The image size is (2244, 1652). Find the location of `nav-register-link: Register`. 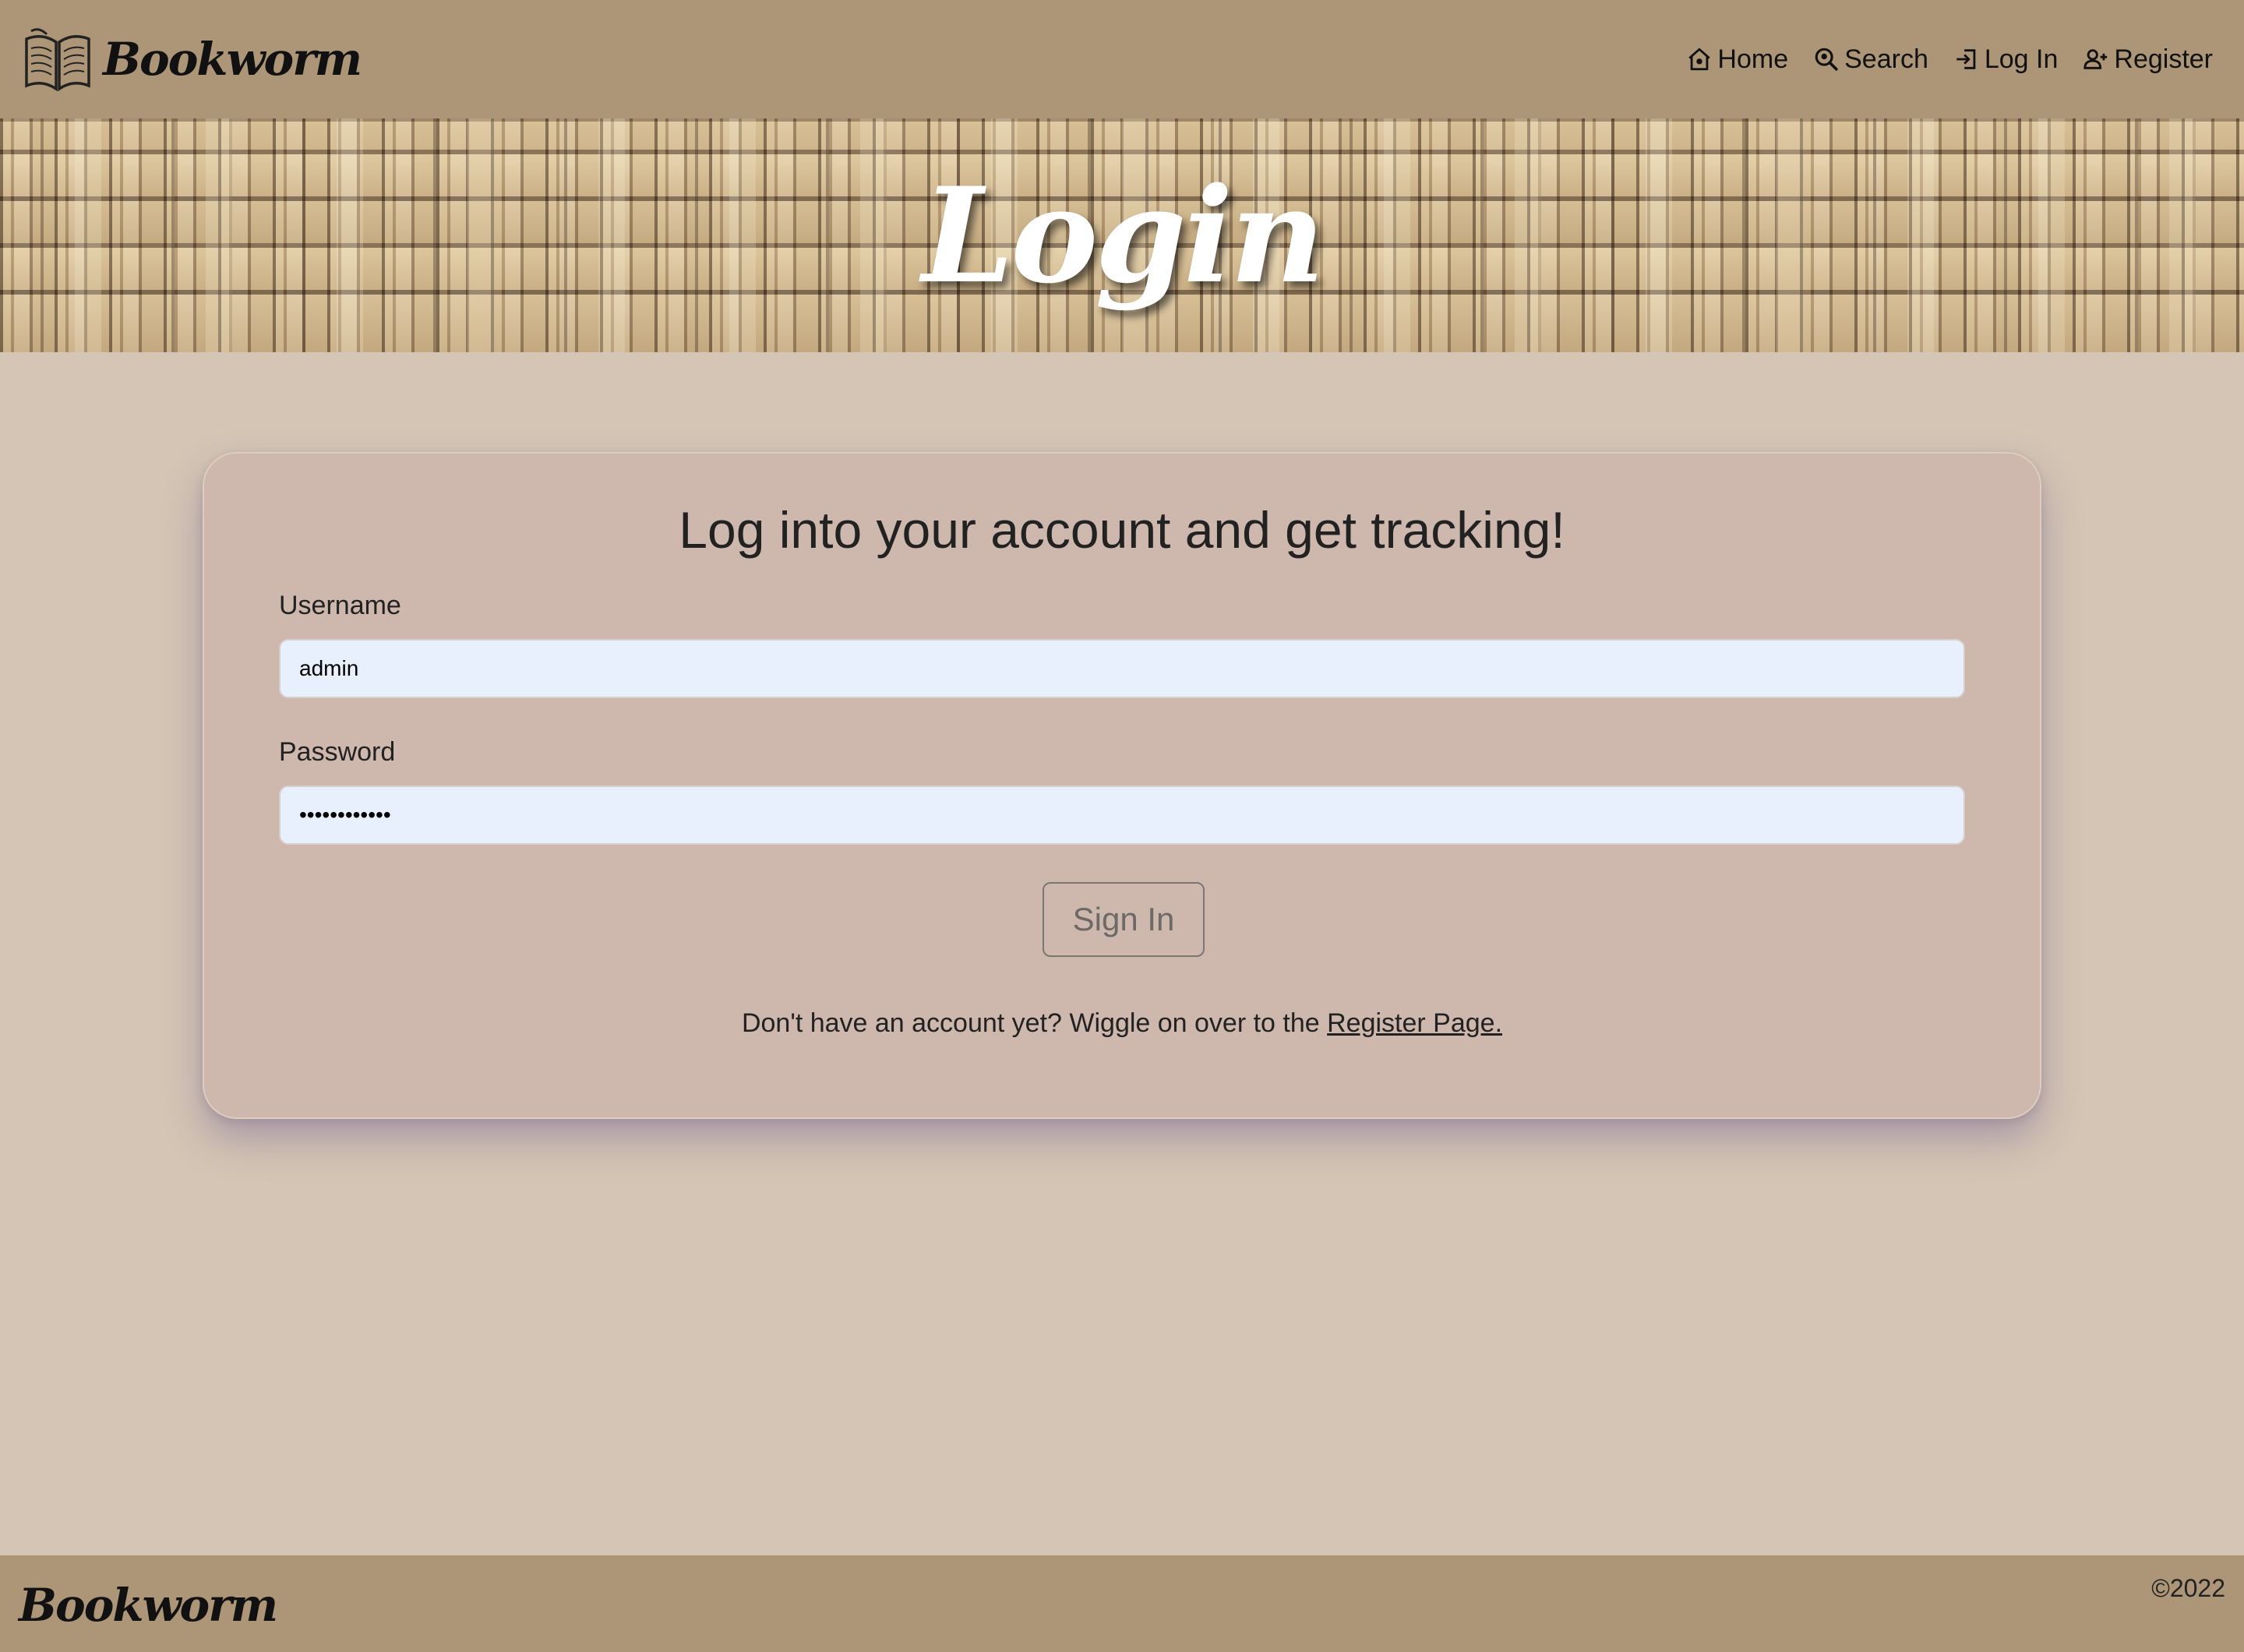

nav-register-link: Register is located at coordinates (2148, 60).